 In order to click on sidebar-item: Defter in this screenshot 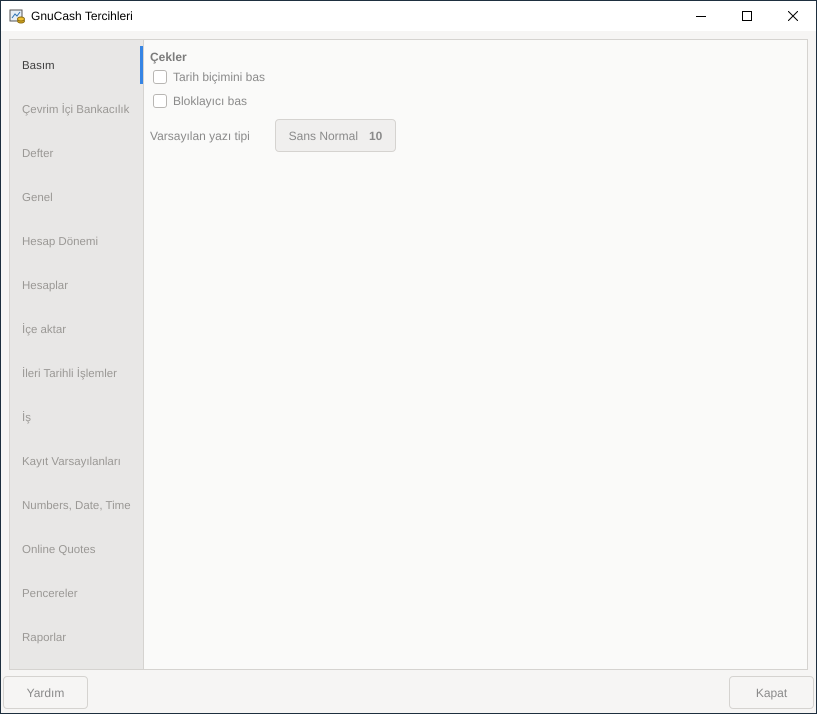, I will do `click(76, 154)`.